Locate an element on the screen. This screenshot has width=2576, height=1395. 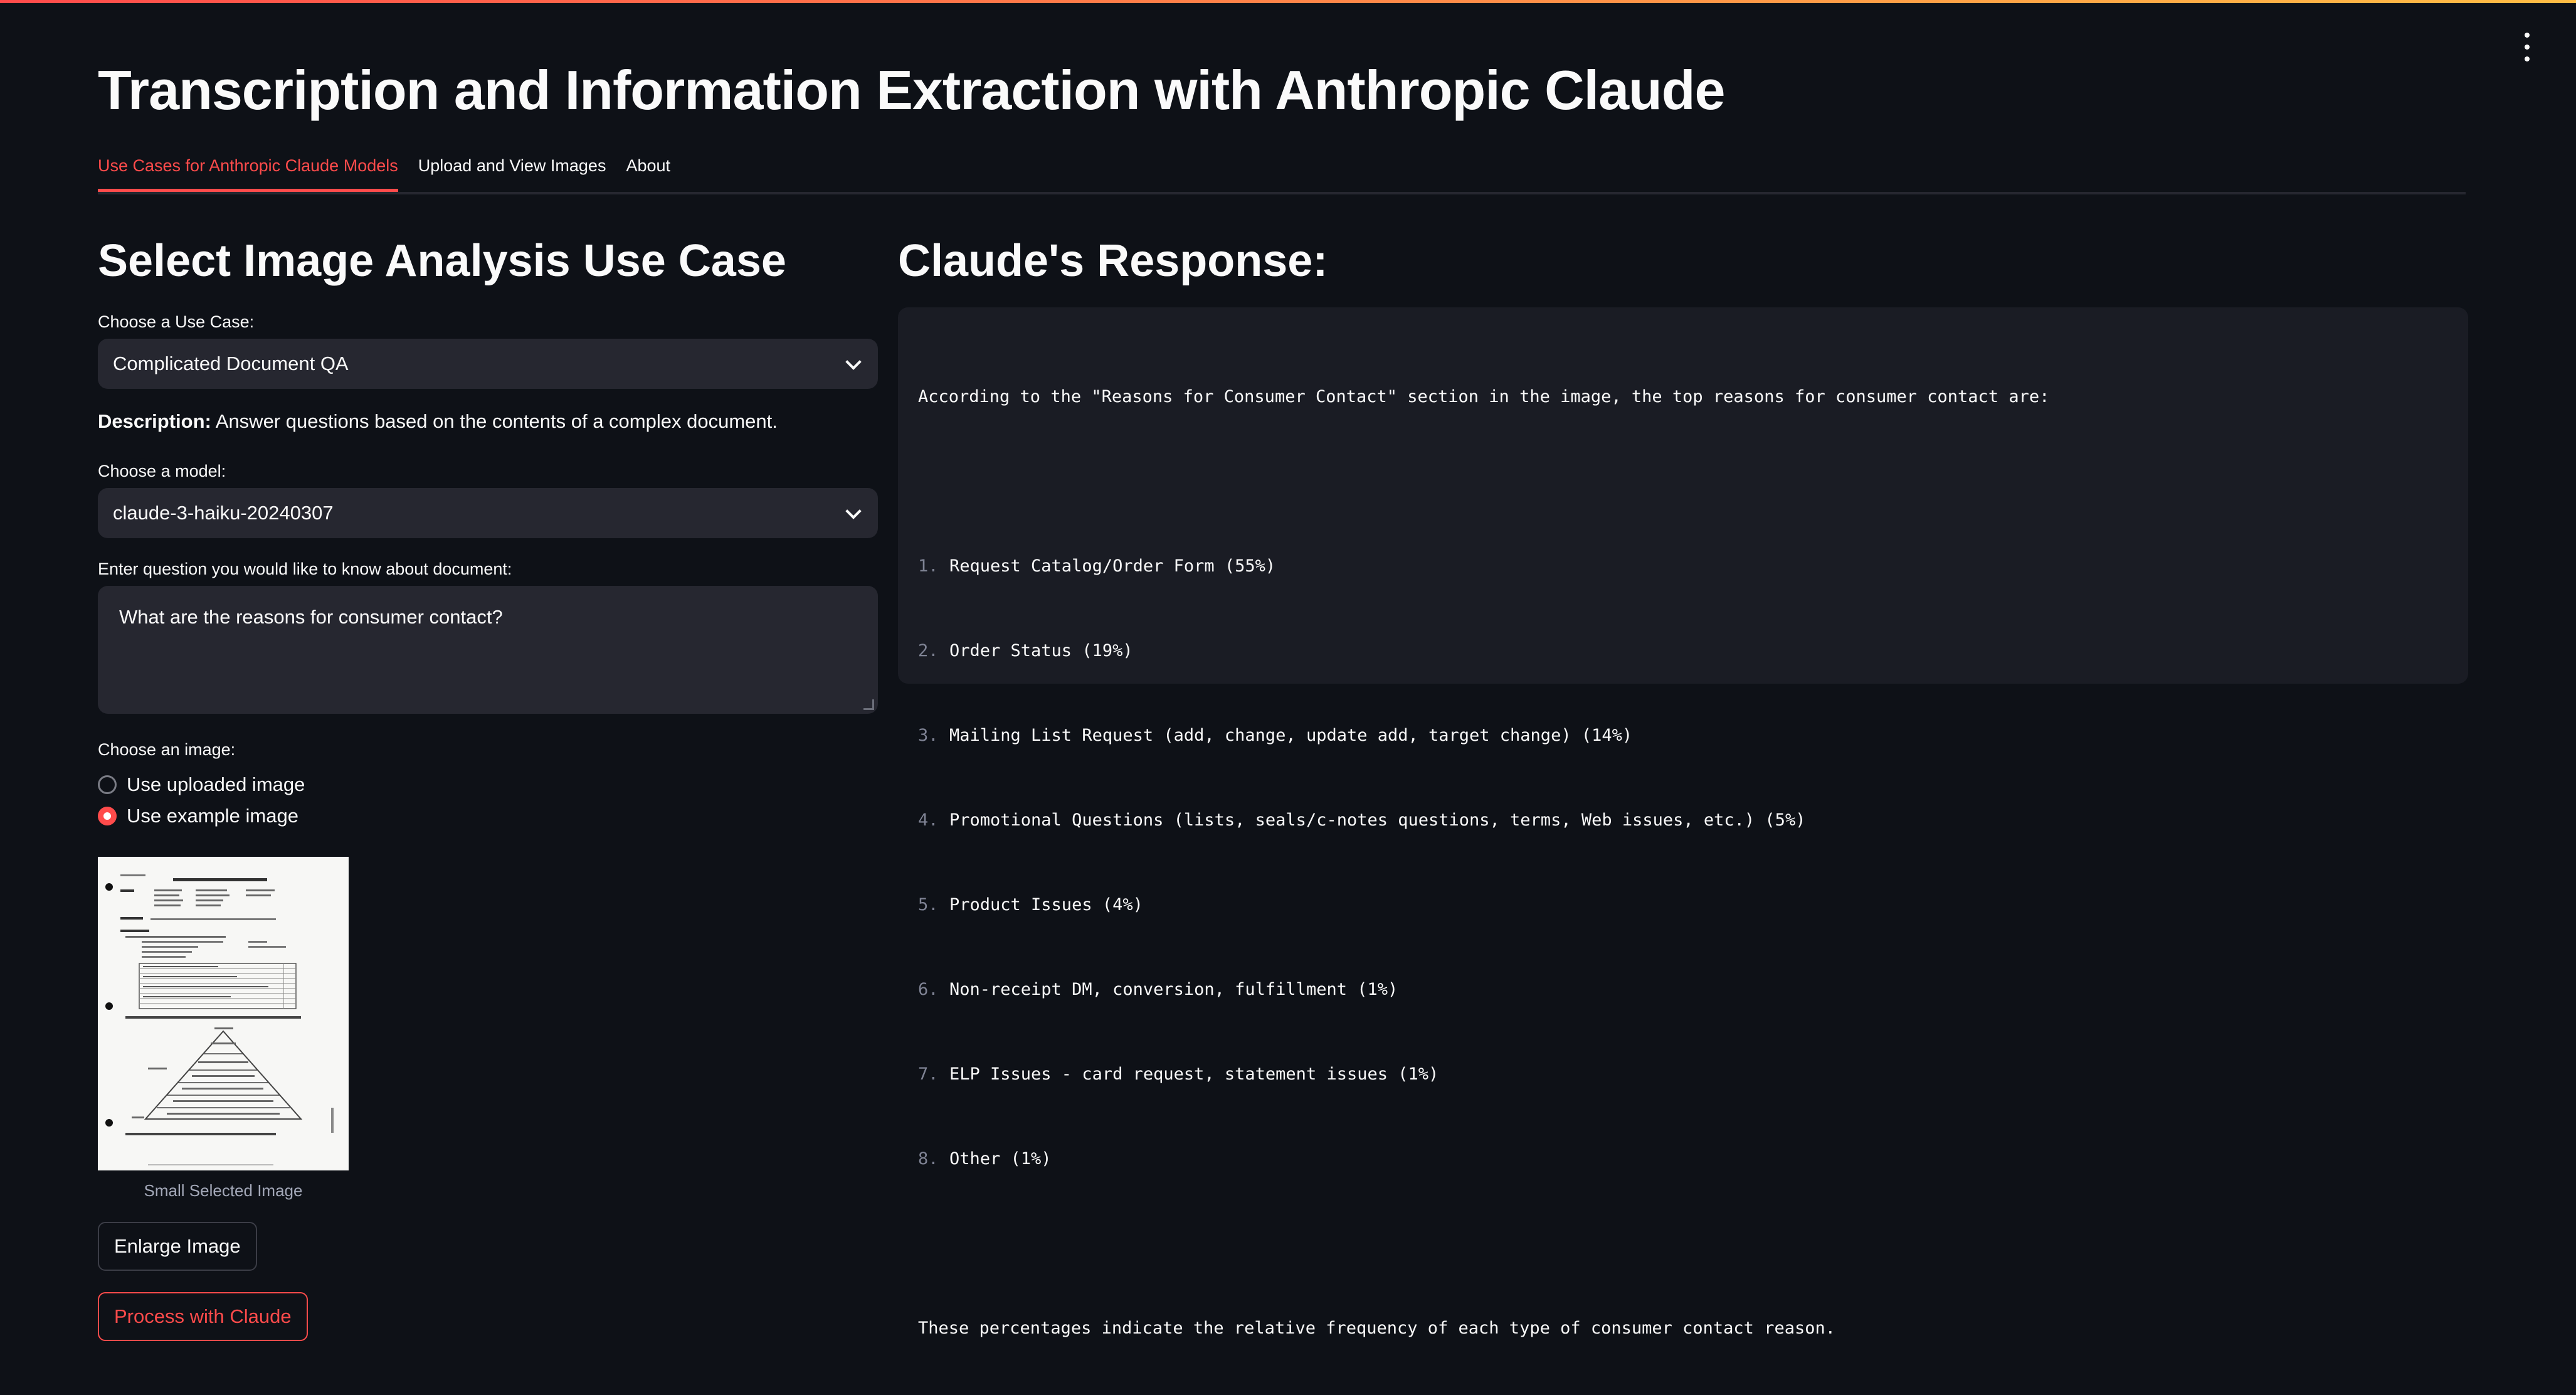
response-list-item: 5. Product Issues (4%) is located at coordinates (1683, 905).